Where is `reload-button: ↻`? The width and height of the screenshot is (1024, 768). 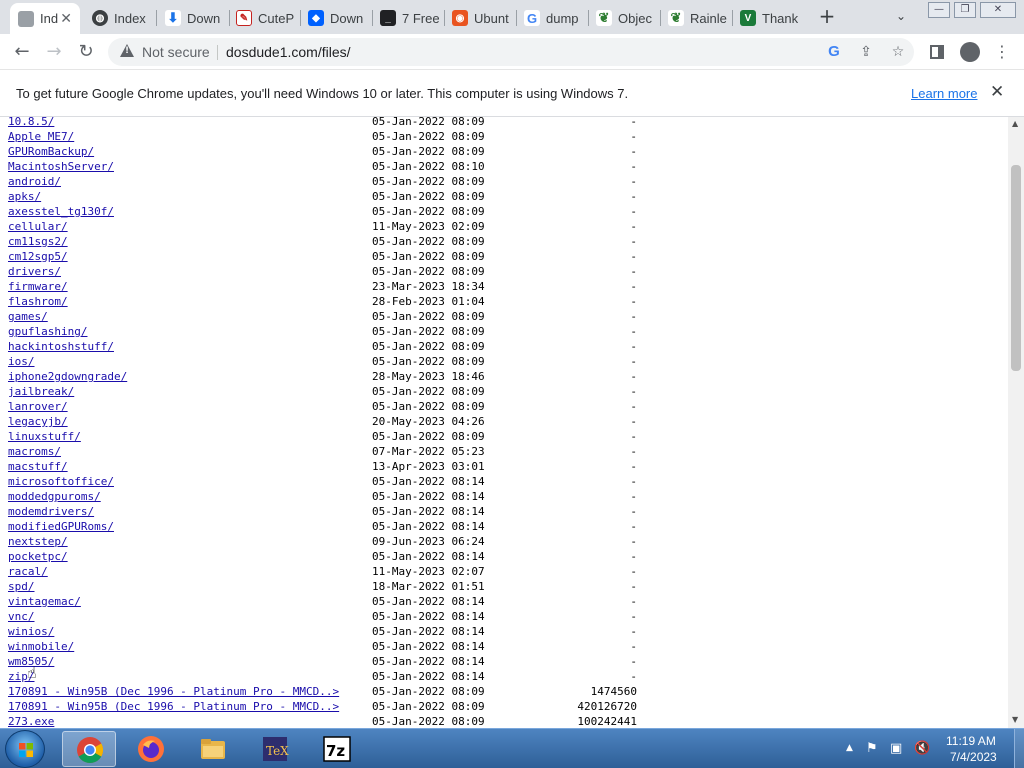 reload-button: ↻ is located at coordinates (86, 52).